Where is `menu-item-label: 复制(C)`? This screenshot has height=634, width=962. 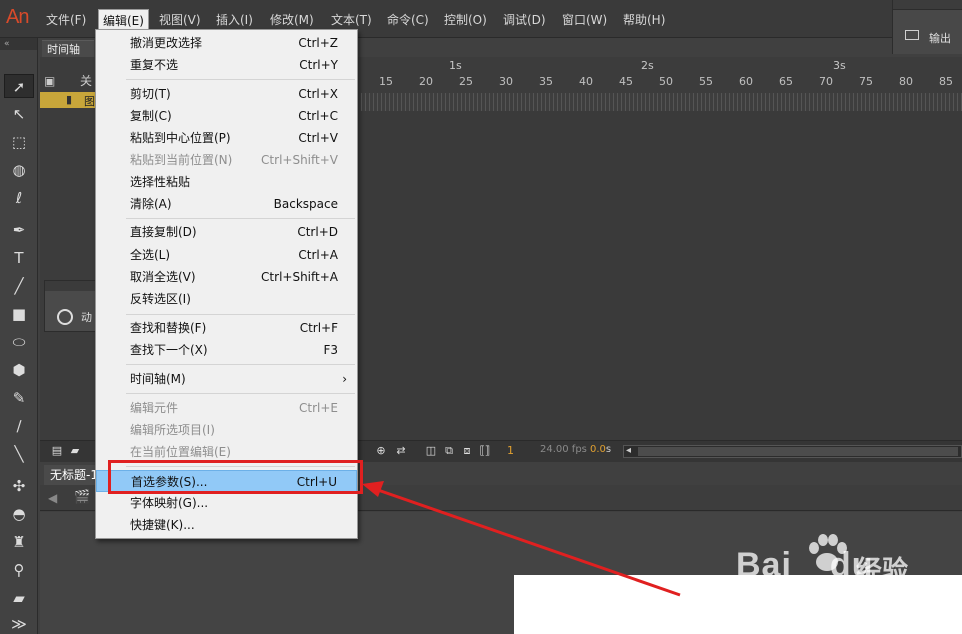
menu-item-label: 复制(C) is located at coordinates (151, 116).